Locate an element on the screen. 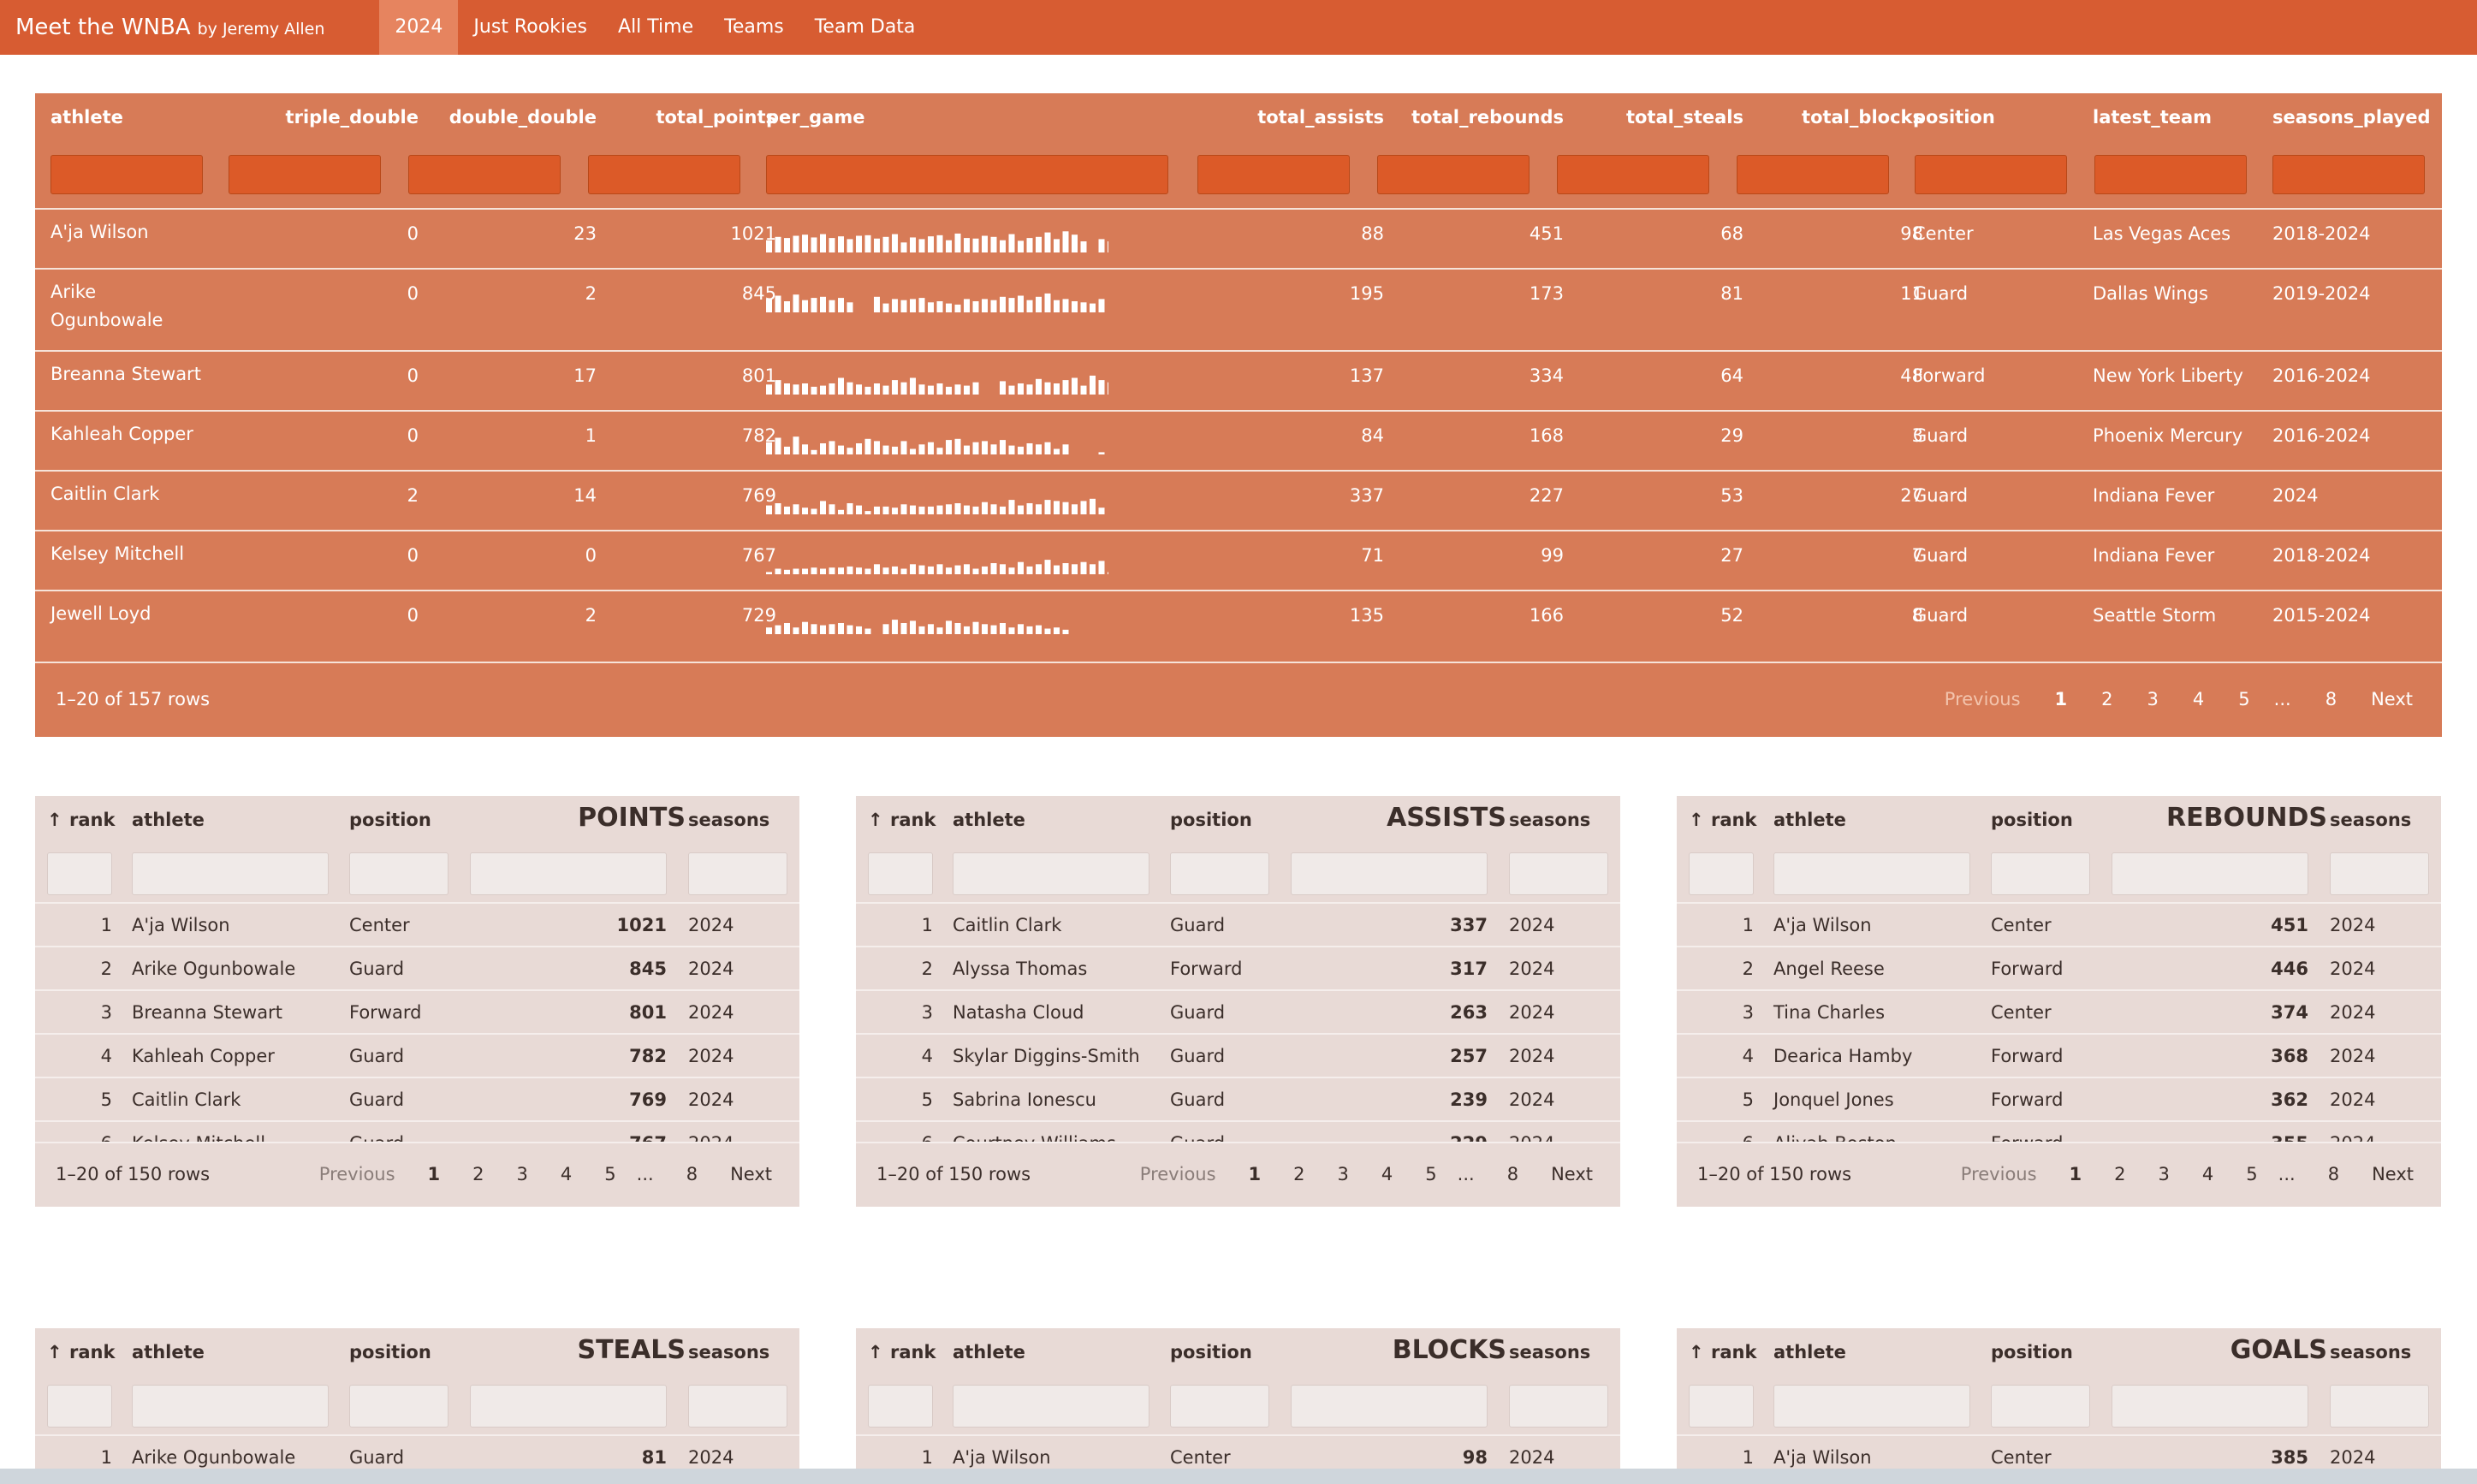 The height and width of the screenshot is (1484, 2477). table-row: 3 Breanna Stewart Forward 801 2024 is located at coordinates (417, 1012).